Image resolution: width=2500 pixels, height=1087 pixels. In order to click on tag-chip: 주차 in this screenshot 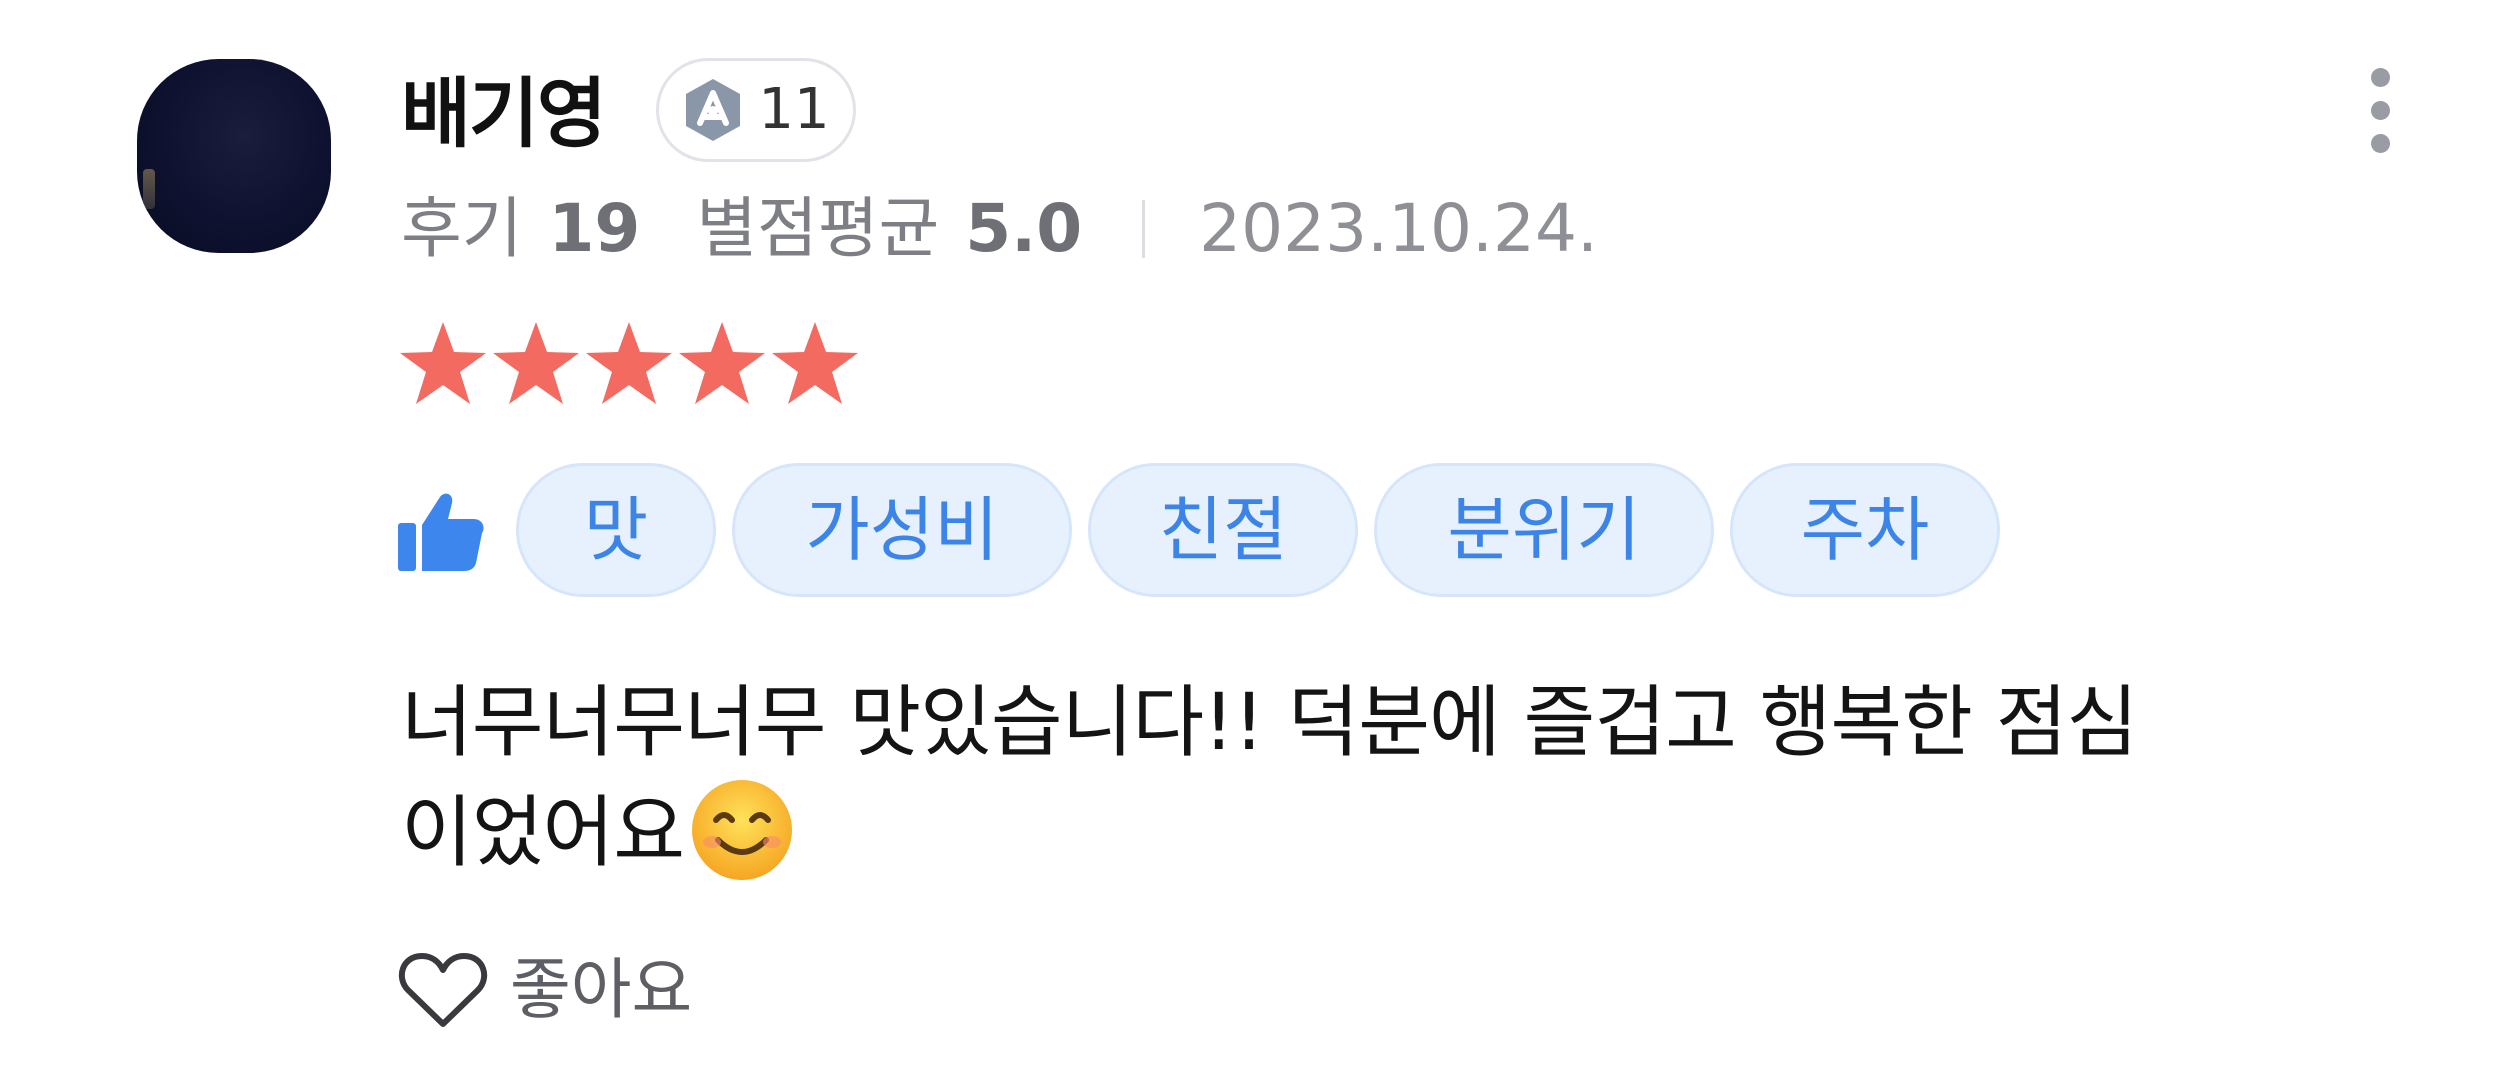, I will do `click(1865, 530)`.